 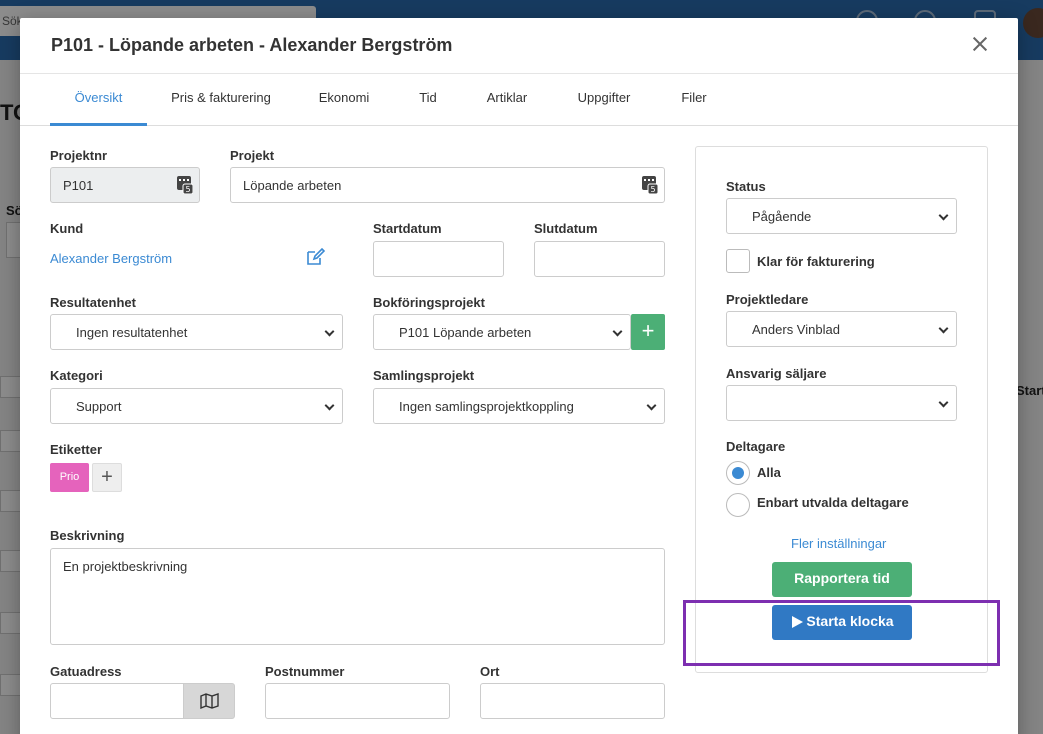 What do you see at coordinates (221, 100) in the screenshot?
I see `tab-pris-fakturering: Pris & fakturering` at bounding box center [221, 100].